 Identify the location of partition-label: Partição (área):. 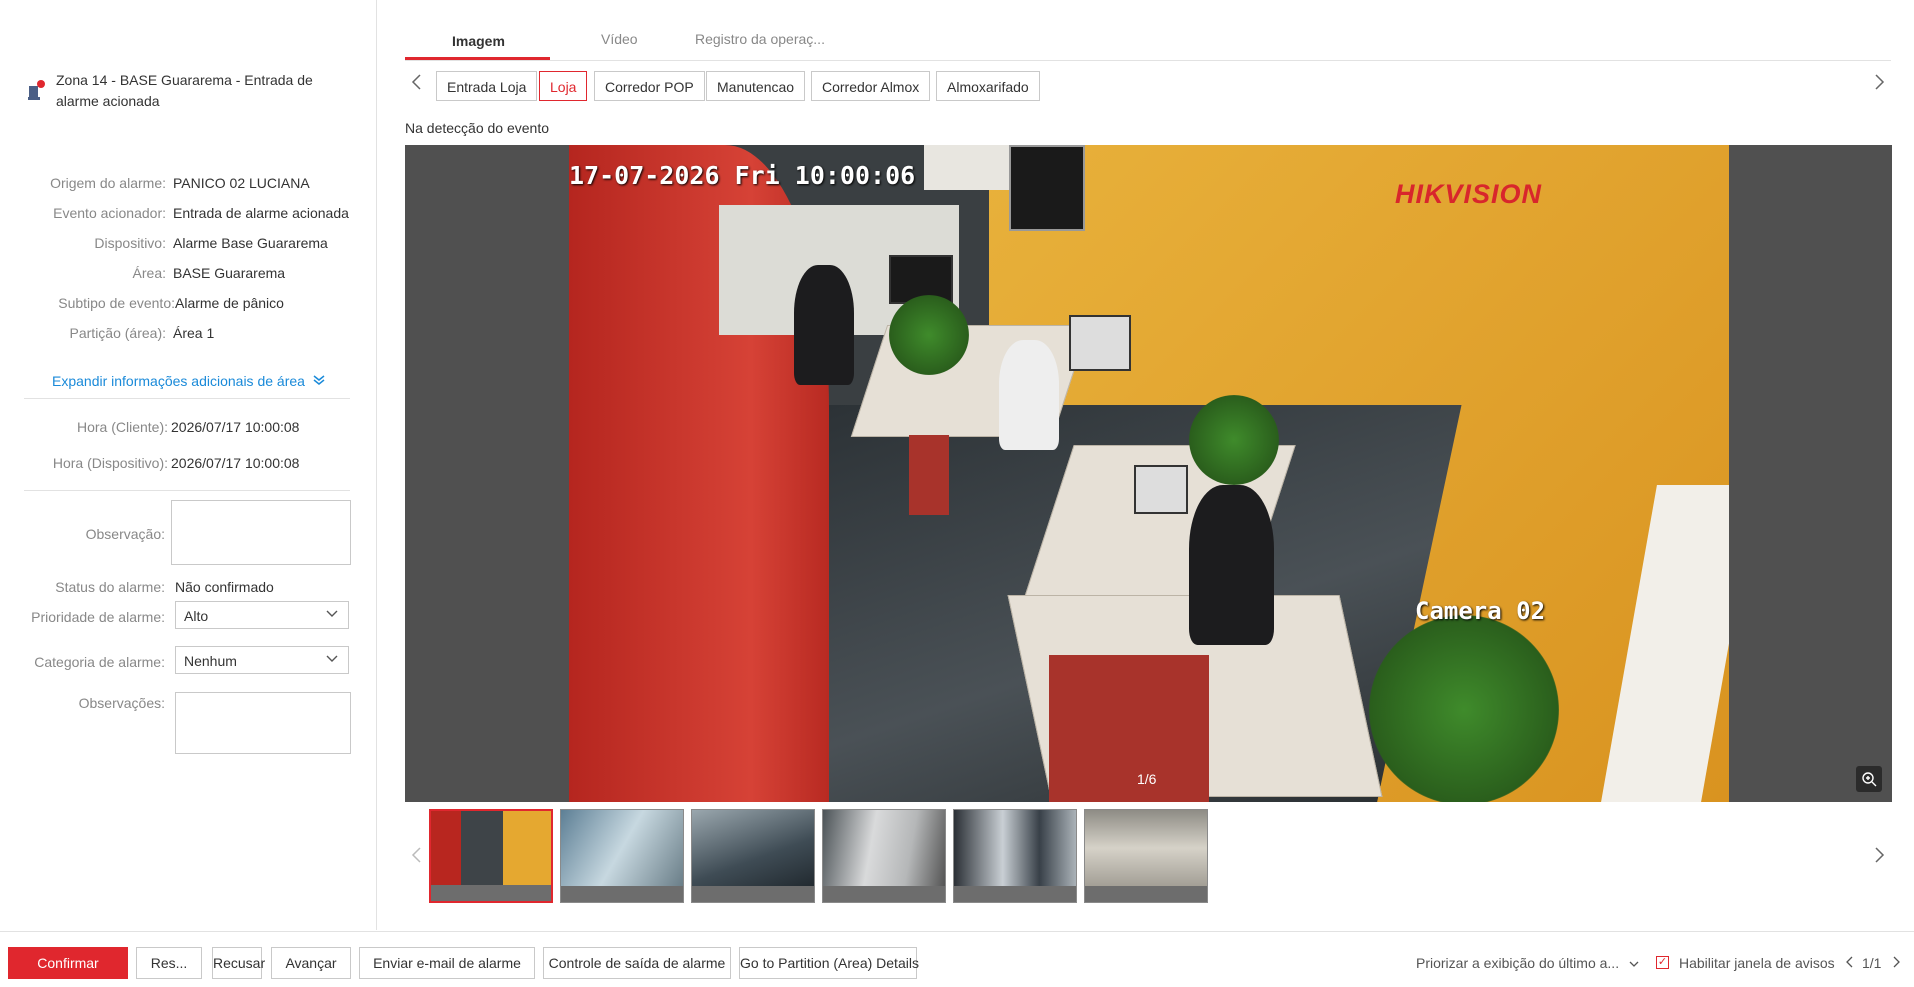
(117, 333).